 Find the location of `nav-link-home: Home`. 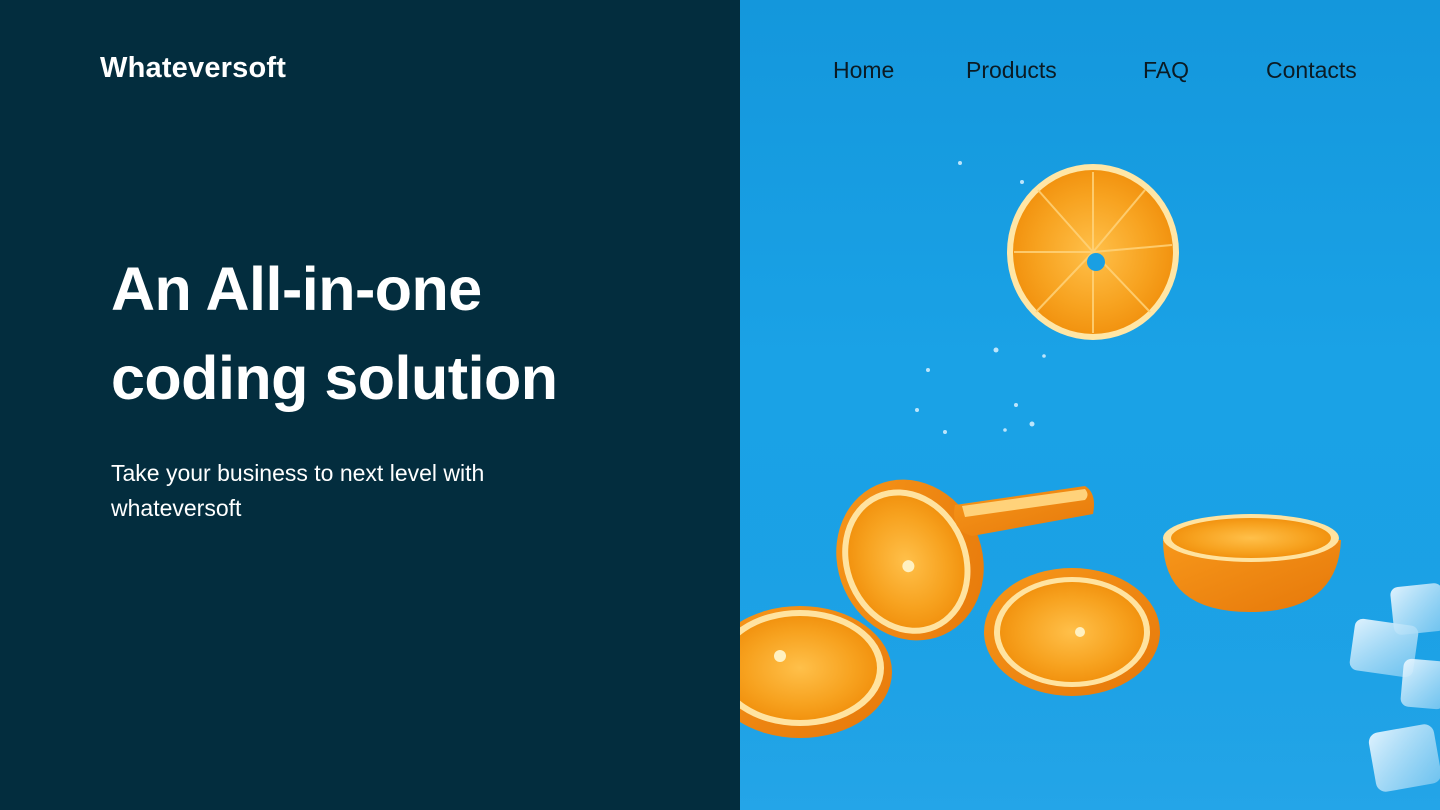

nav-link-home: Home is located at coordinates (863, 70).